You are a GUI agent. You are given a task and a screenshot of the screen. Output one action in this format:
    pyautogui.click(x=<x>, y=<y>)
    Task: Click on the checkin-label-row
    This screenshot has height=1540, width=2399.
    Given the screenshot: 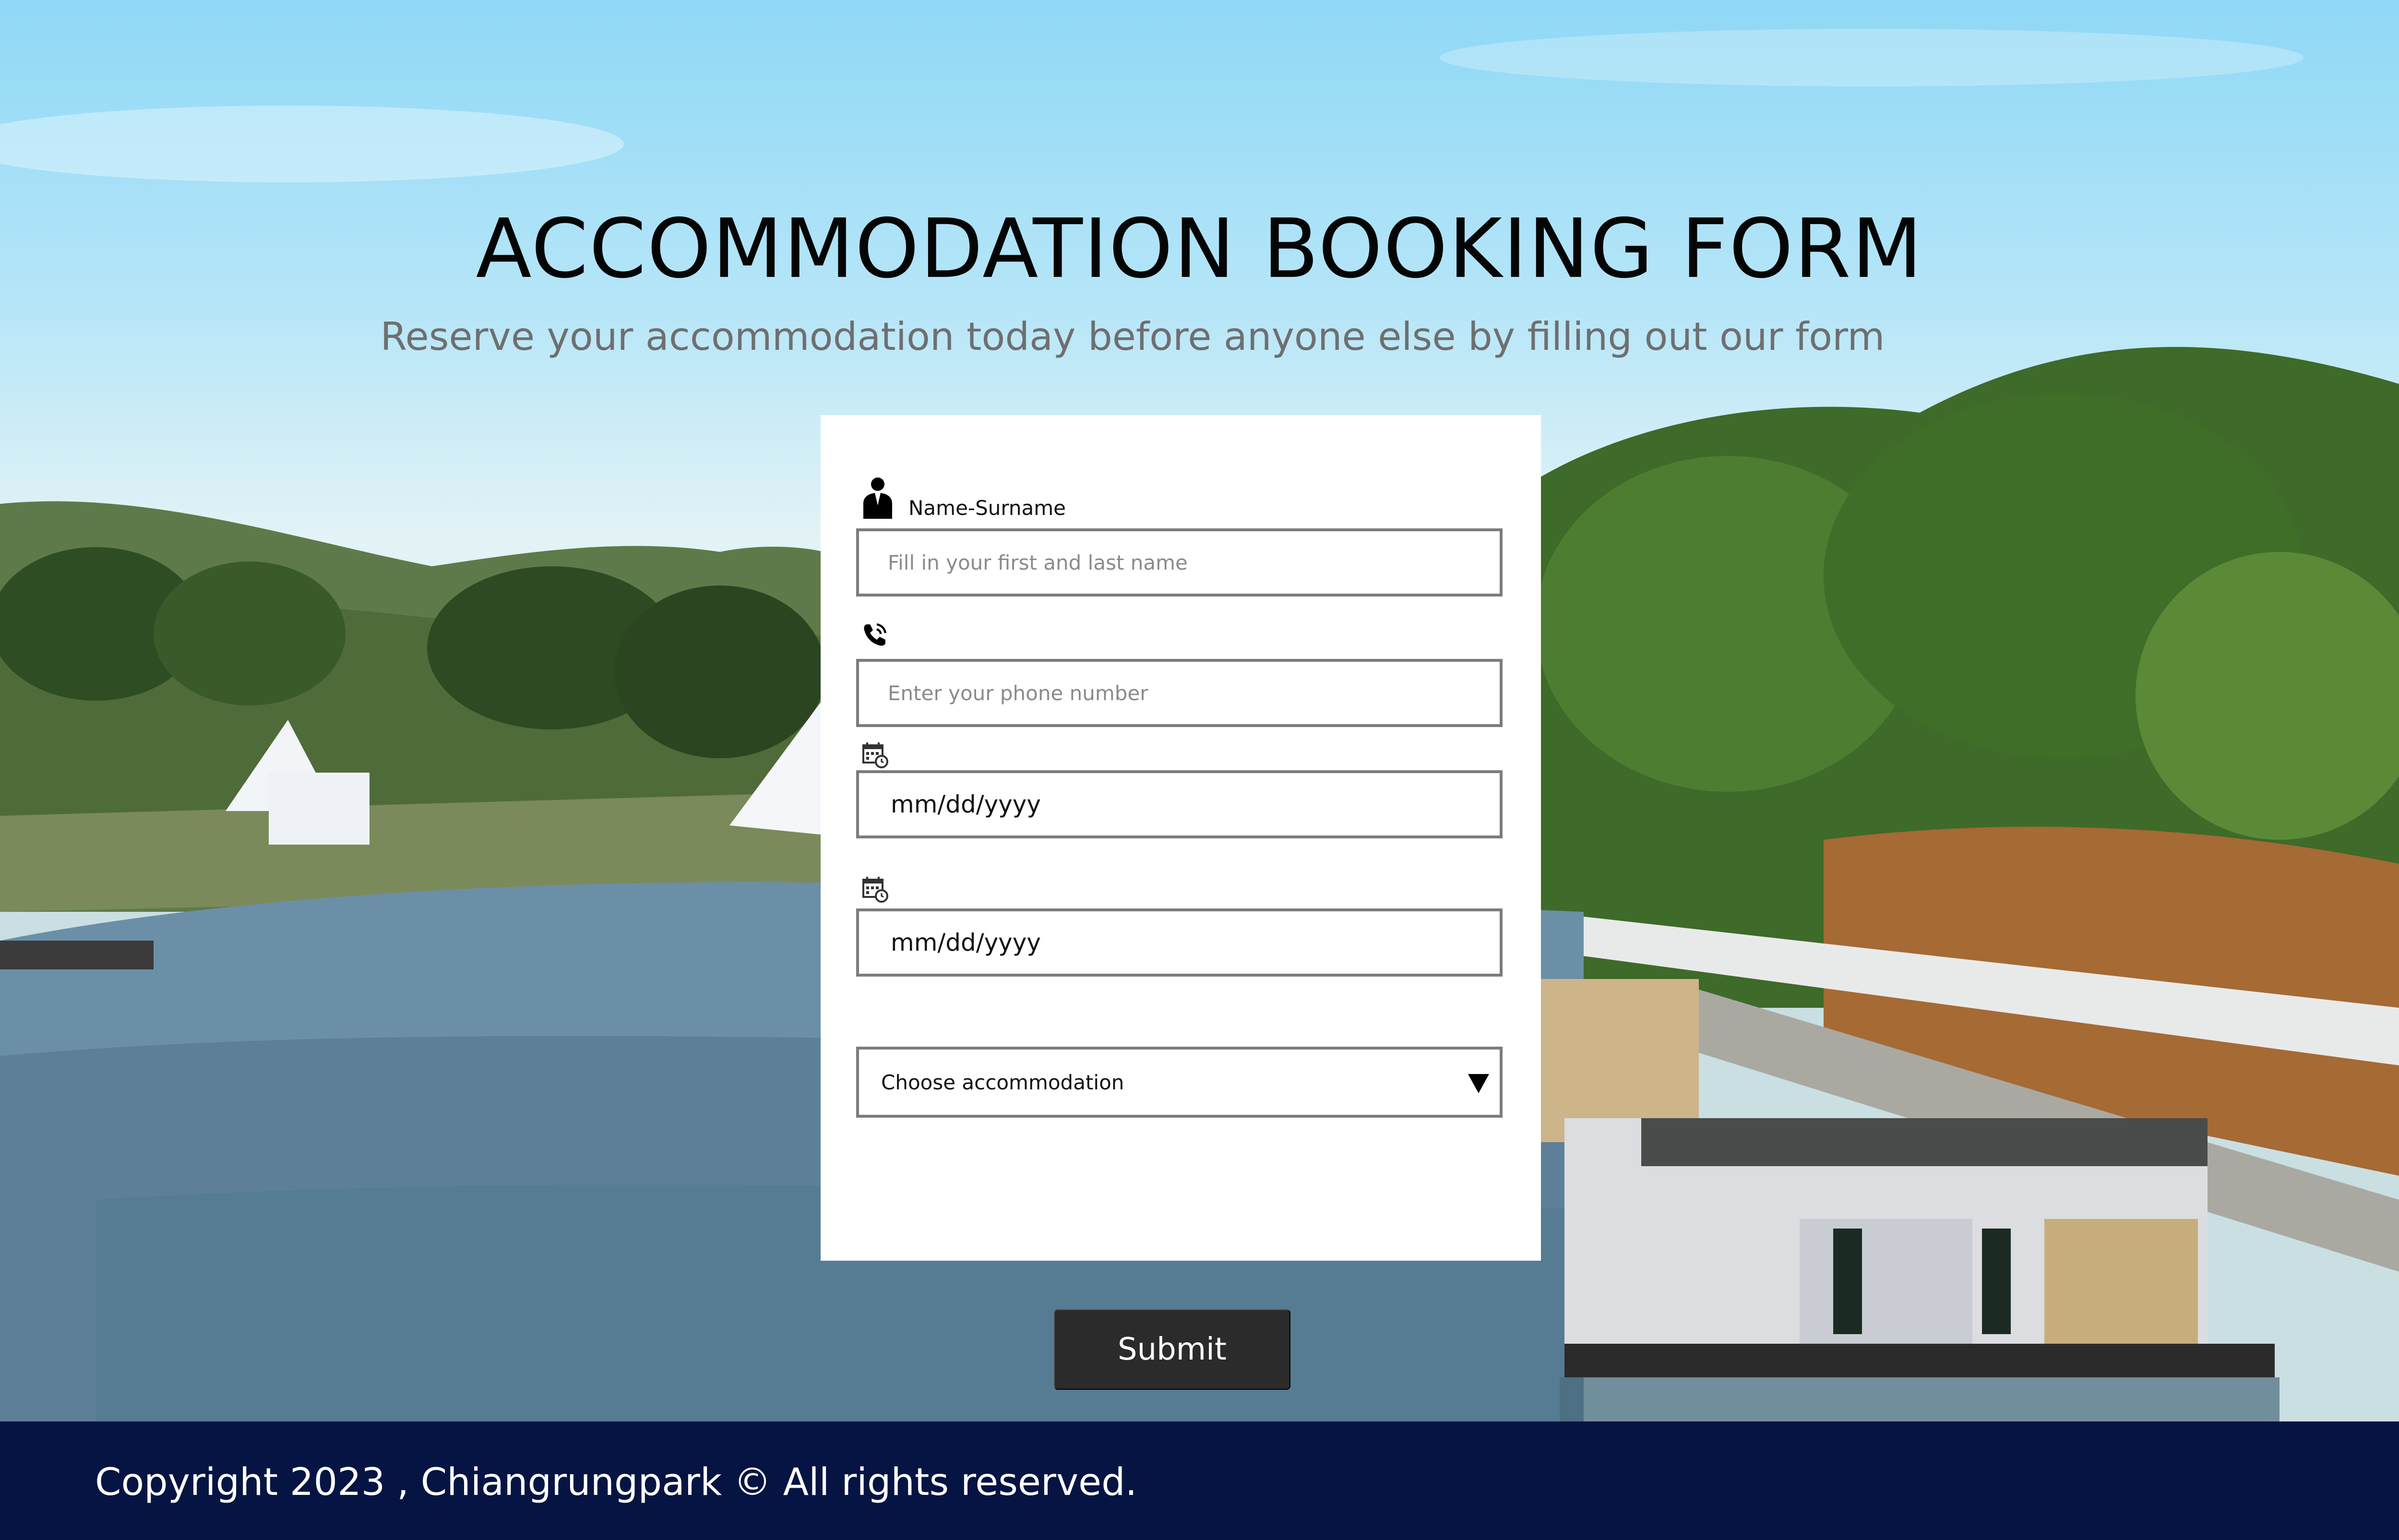 What is the action you would take?
    pyautogui.click(x=875, y=755)
    